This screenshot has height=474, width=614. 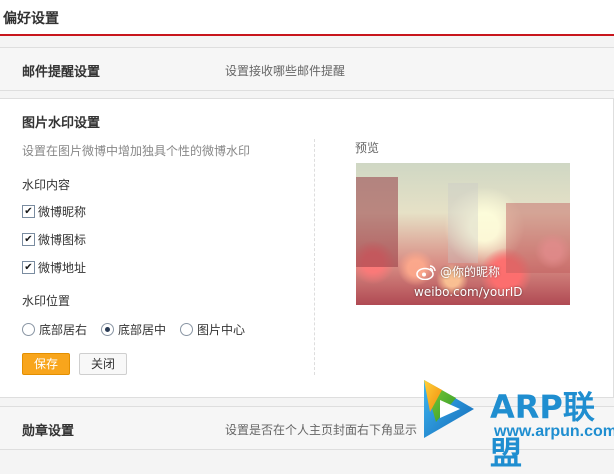 What do you see at coordinates (46, 185) in the screenshot?
I see `watermark-content-label: 水印内容` at bounding box center [46, 185].